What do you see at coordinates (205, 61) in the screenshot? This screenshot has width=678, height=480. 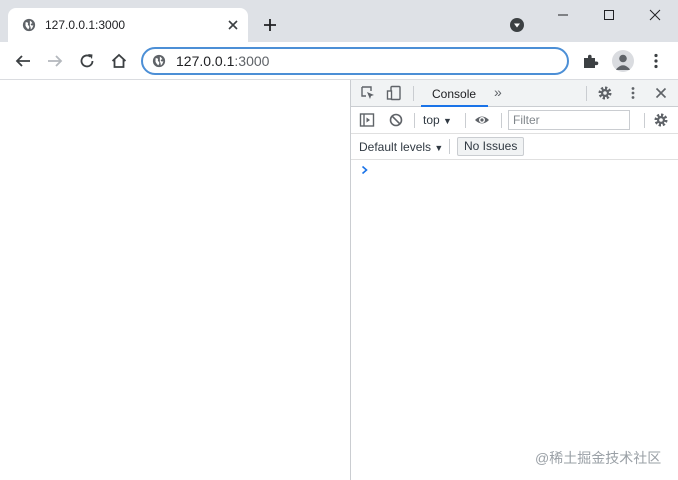 I see `url-host: 127.0.0.1` at bounding box center [205, 61].